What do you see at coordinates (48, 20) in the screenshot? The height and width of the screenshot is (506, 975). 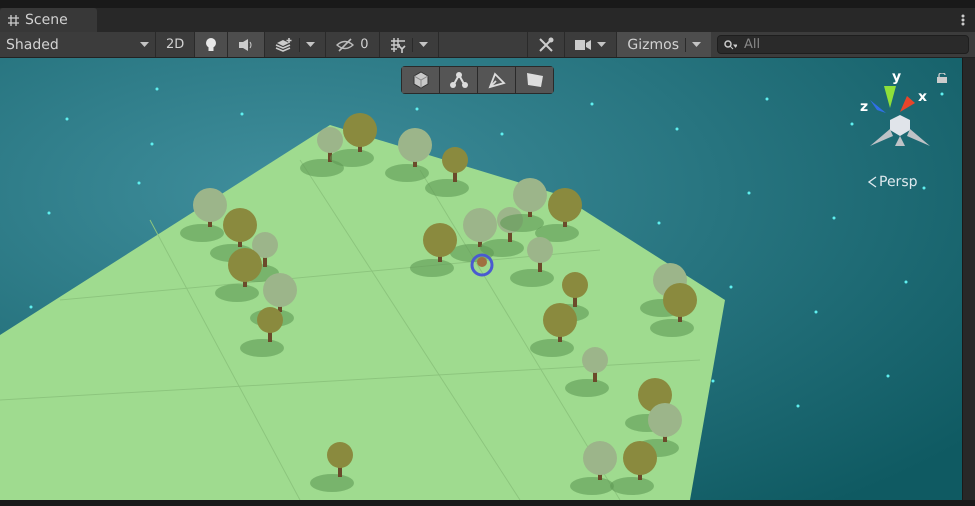 I see `scene-tab: Scene` at bounding box center [48, 20].